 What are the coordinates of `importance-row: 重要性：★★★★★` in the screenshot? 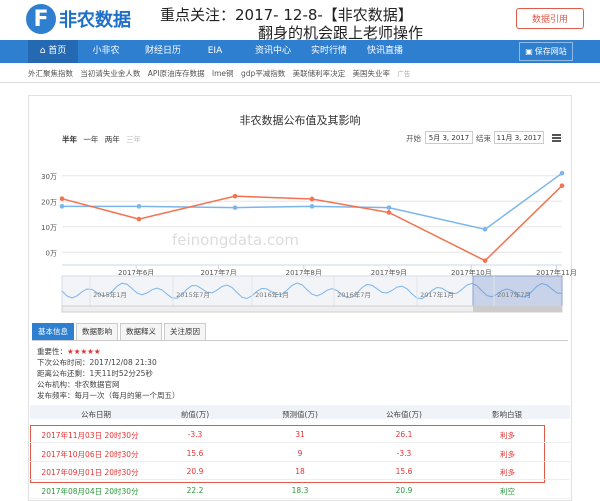 It's located at (69, 351).